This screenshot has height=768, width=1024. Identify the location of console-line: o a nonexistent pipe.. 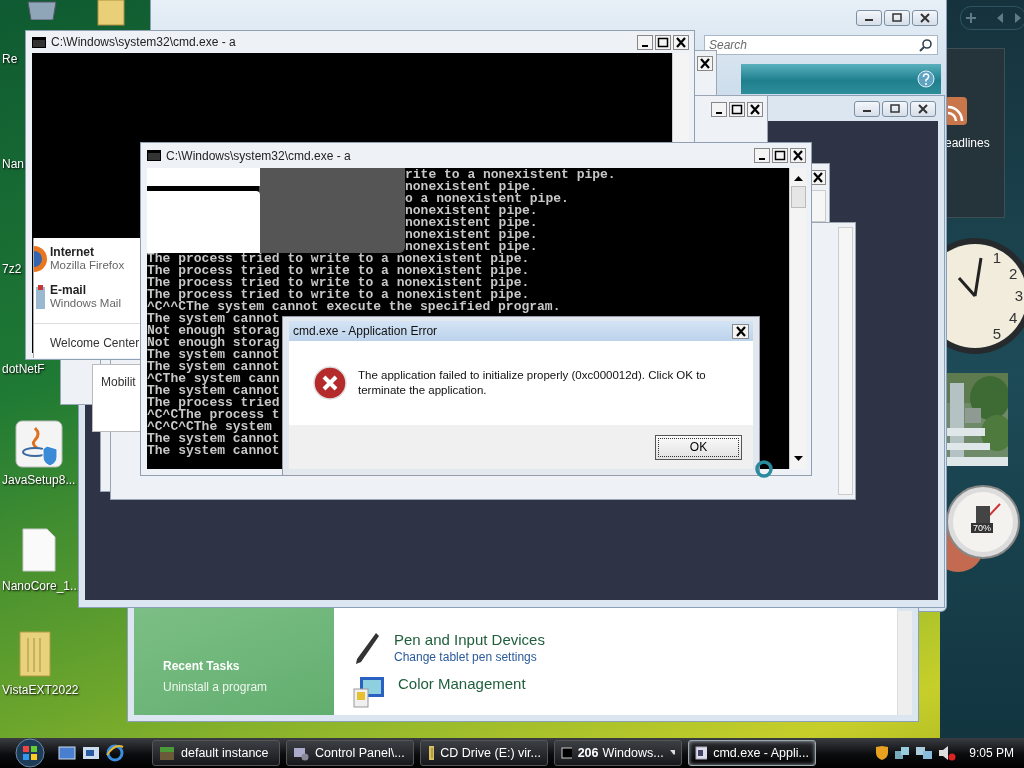
(487, 199).